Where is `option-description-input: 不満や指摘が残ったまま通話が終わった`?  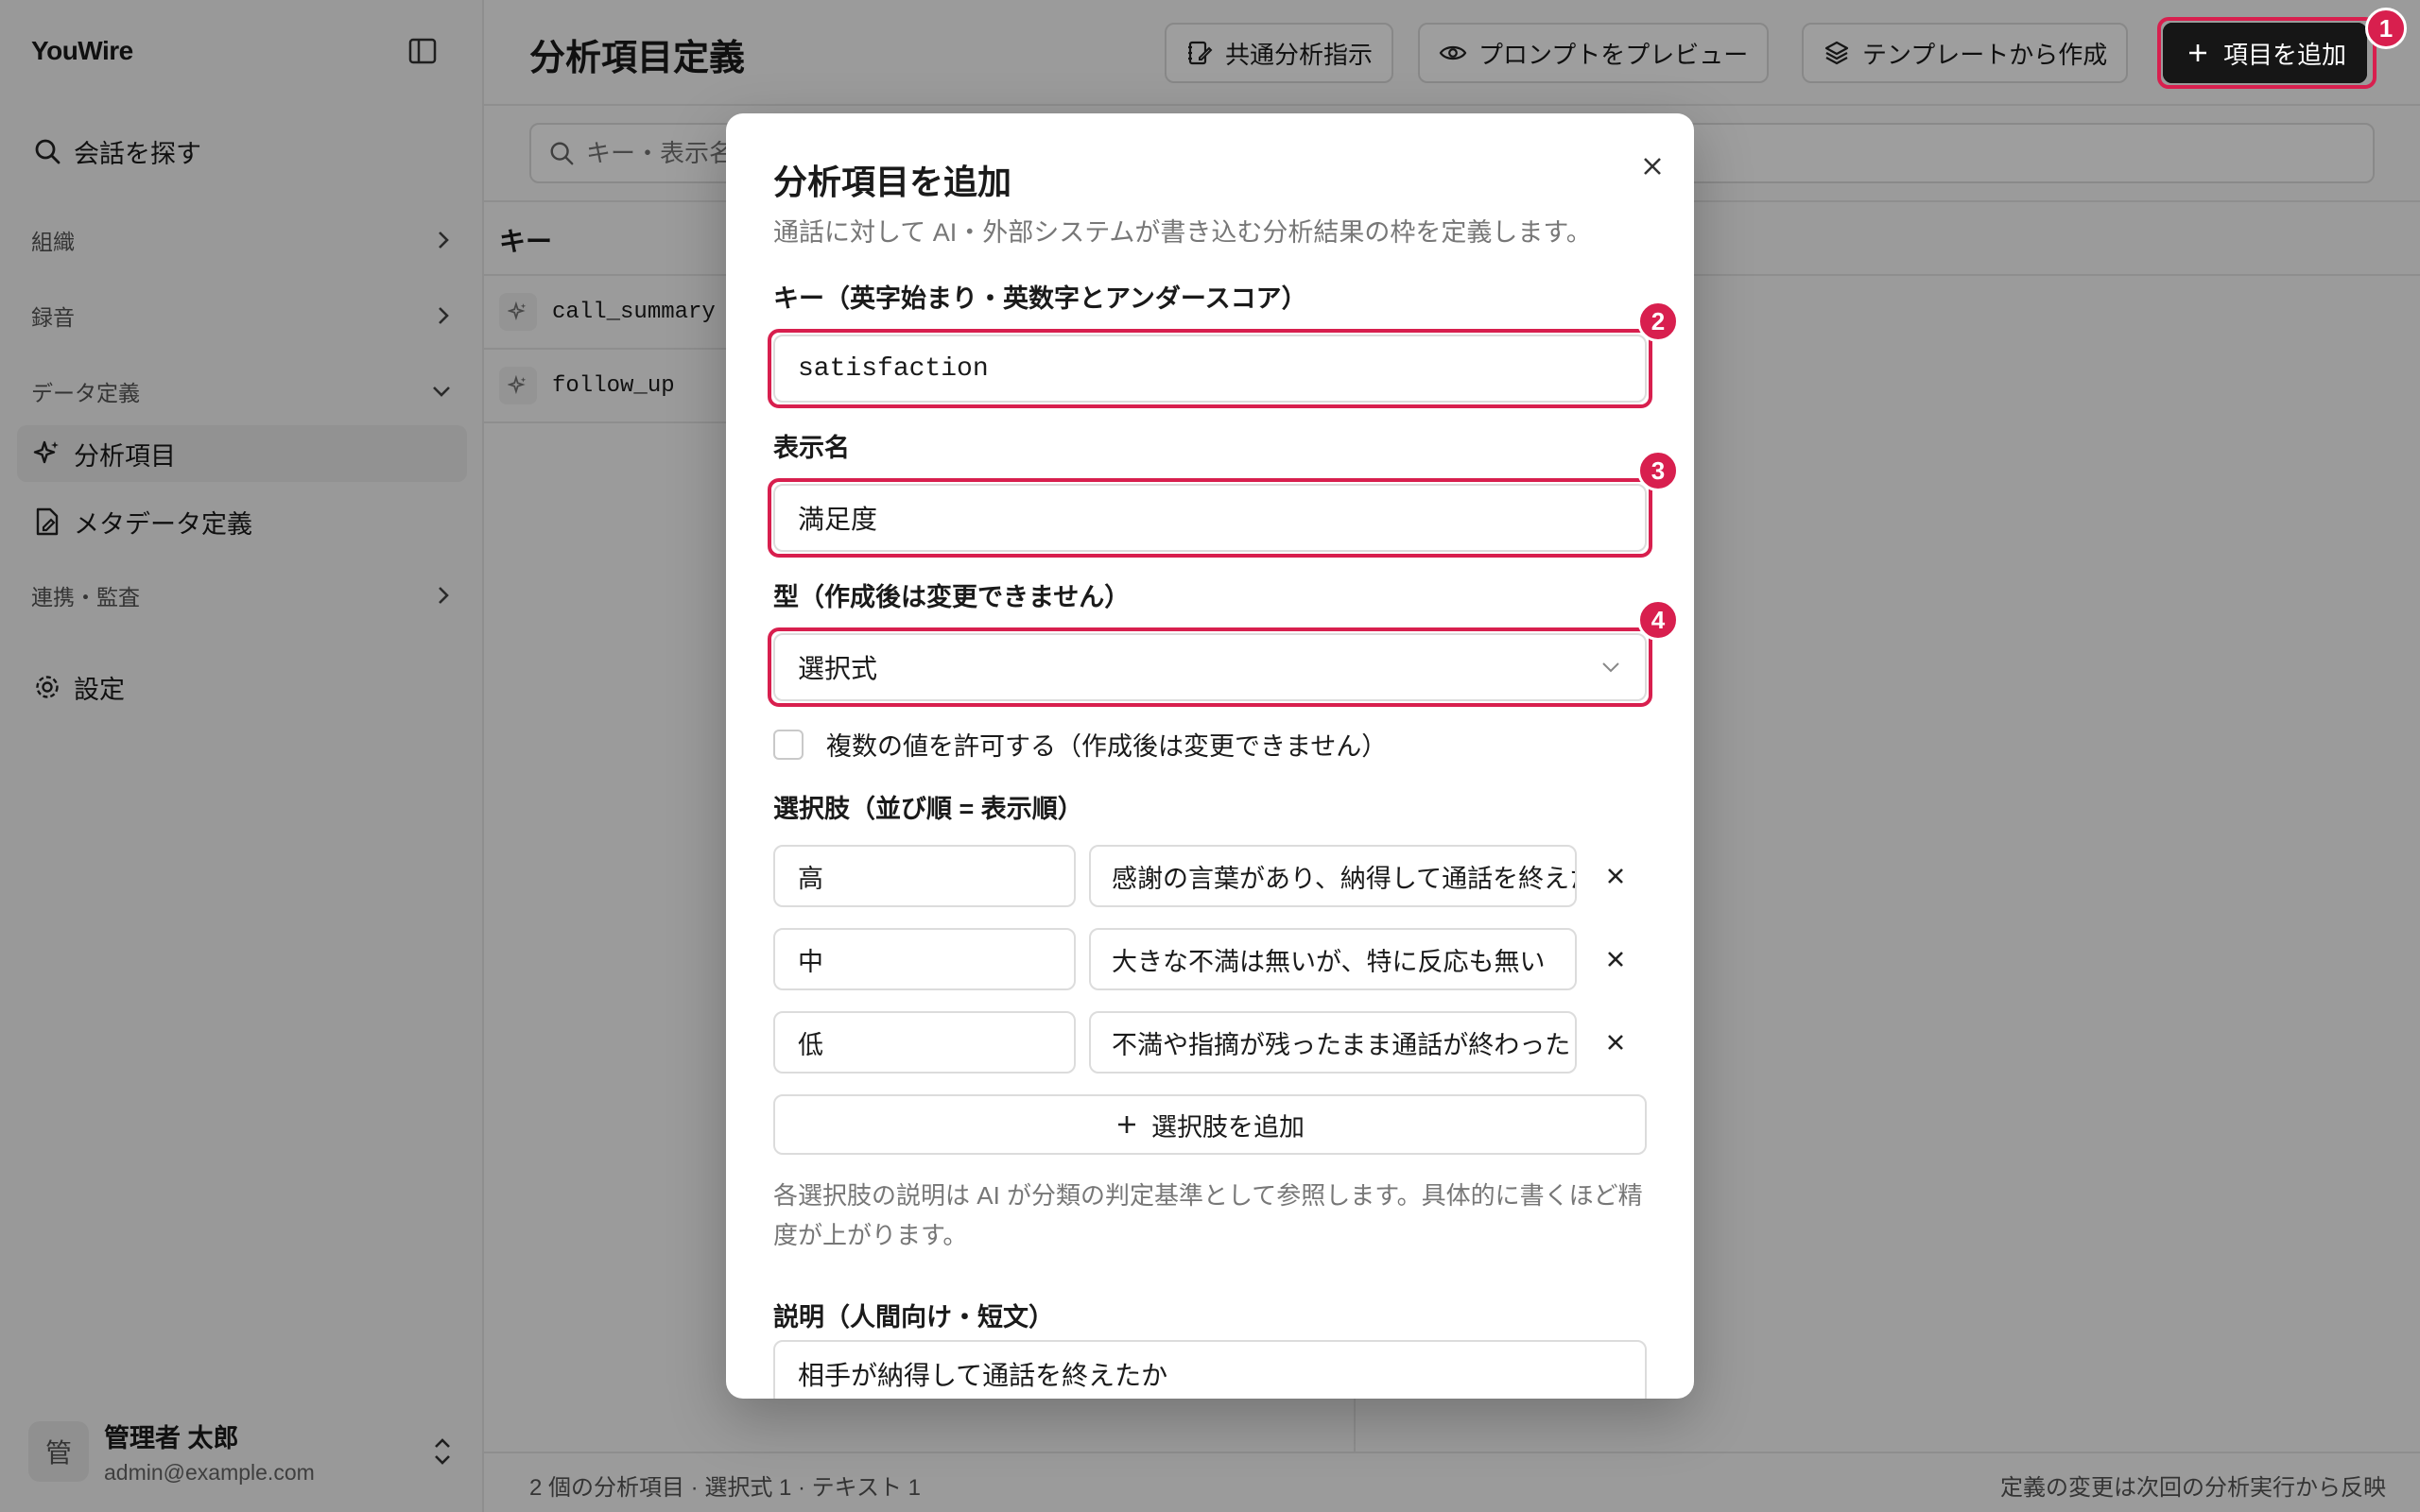
option-description-input: 不満や指摘が残ったまま通話が終わった is located at coordinates (1333, 1042).